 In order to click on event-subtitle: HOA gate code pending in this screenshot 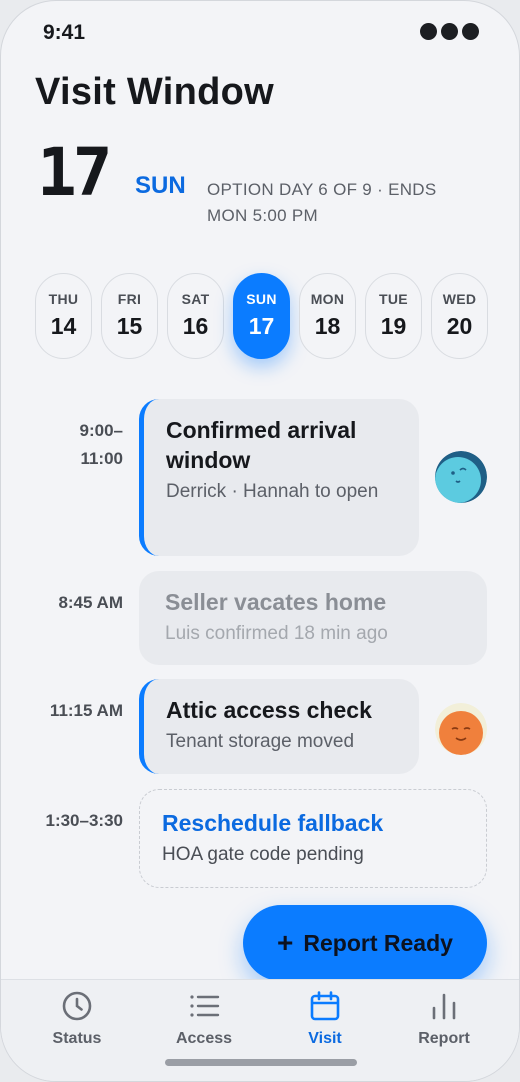, I will do `click(263, 854)`.